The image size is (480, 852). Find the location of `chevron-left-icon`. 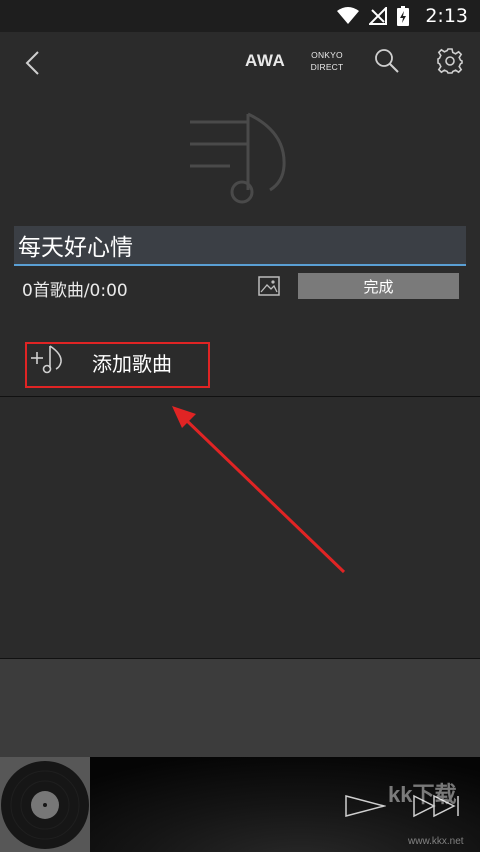

chevron-left-icon is located at coordinates (33, 63).